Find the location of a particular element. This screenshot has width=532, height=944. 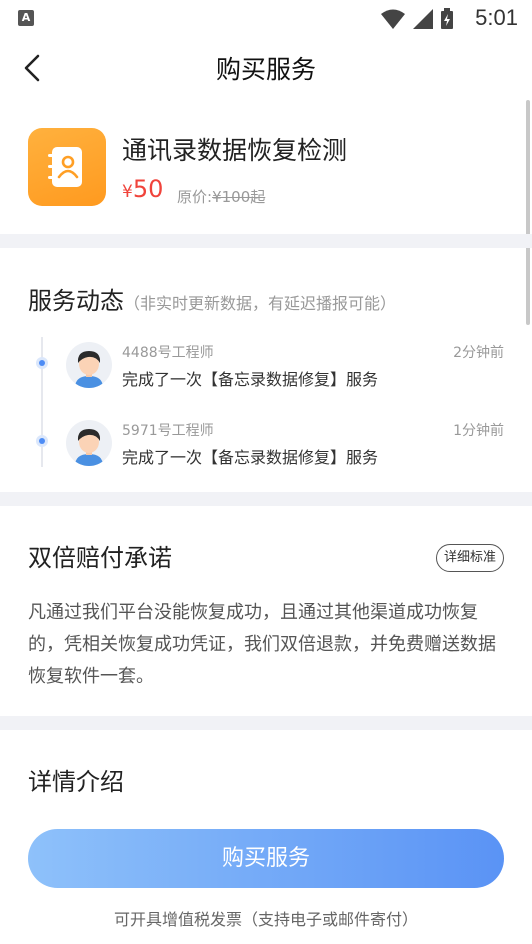

notification-icon: A is located at coordinates (26, 18).